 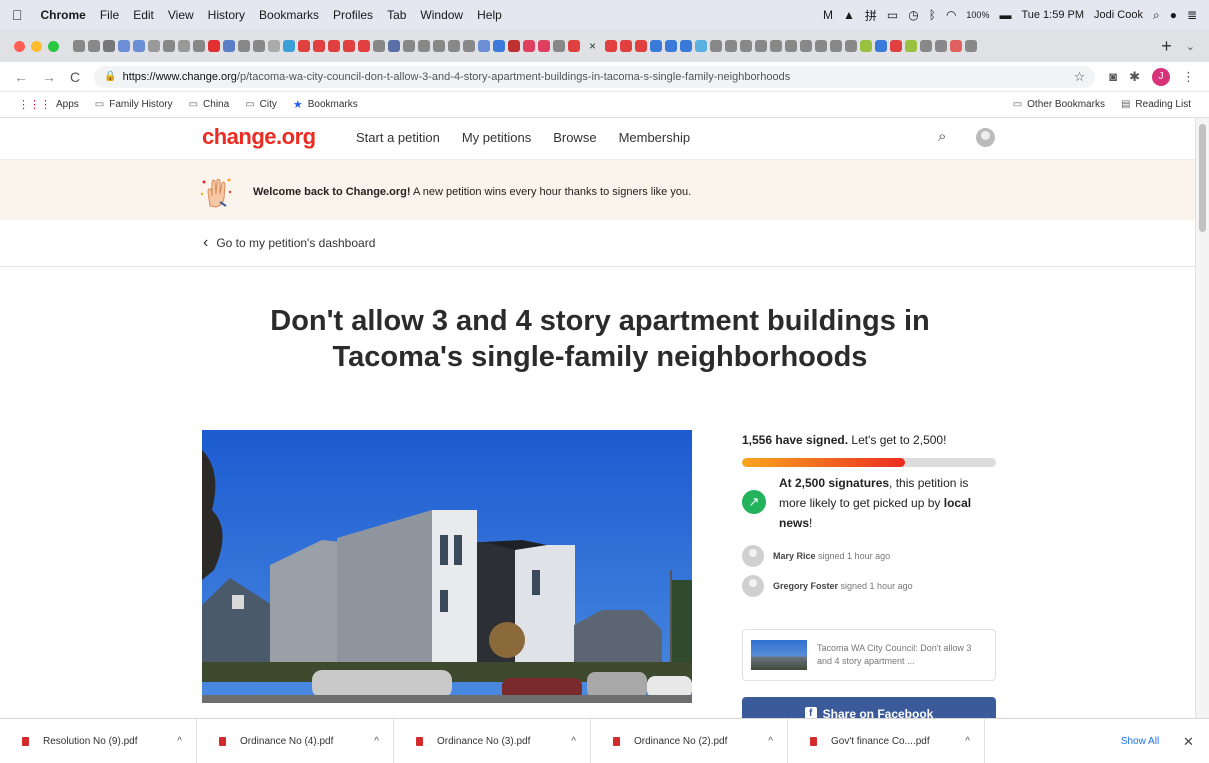 What do you see at coordinates (871, 15) in the screenshot?
I see `input-method-icon: 拼` at bounding box center [871, 15].